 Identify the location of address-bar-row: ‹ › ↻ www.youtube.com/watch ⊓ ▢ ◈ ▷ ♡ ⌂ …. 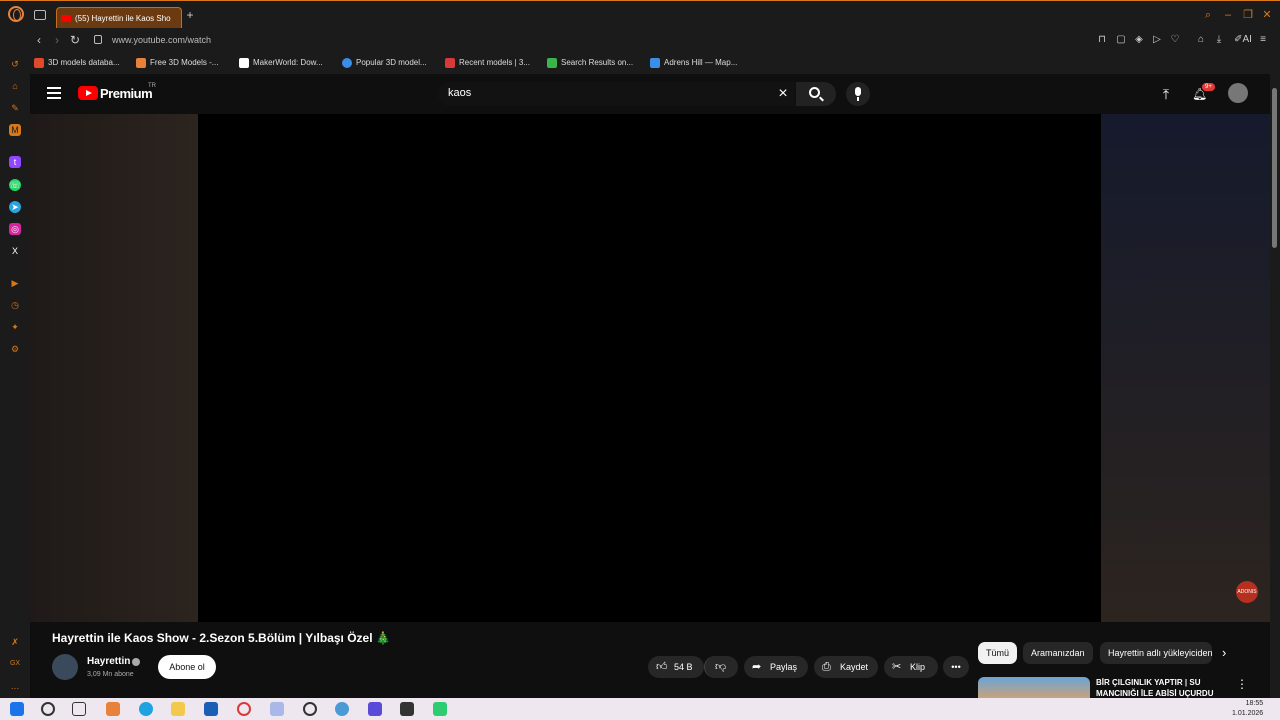
(654, 40).